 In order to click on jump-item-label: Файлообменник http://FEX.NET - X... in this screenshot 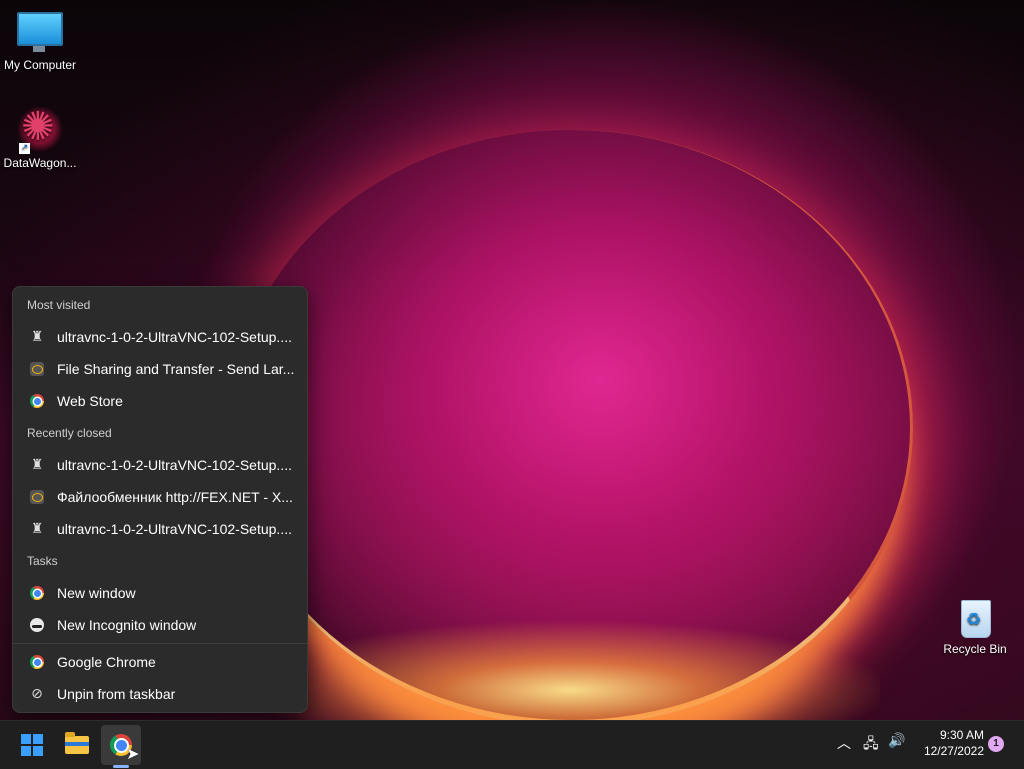, I will do `click(175, 497)`.